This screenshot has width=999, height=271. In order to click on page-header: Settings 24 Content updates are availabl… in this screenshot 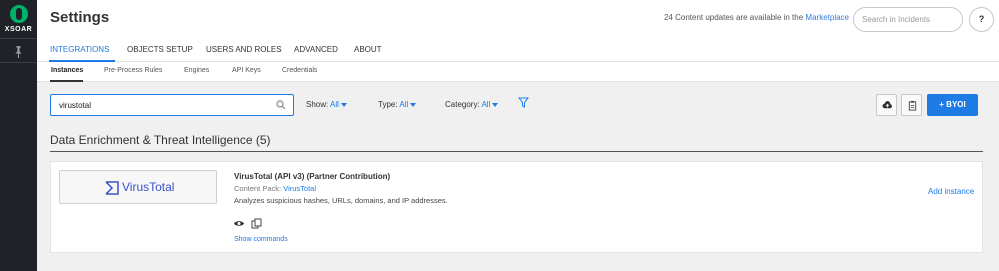, I will do `click(518, 20)`.